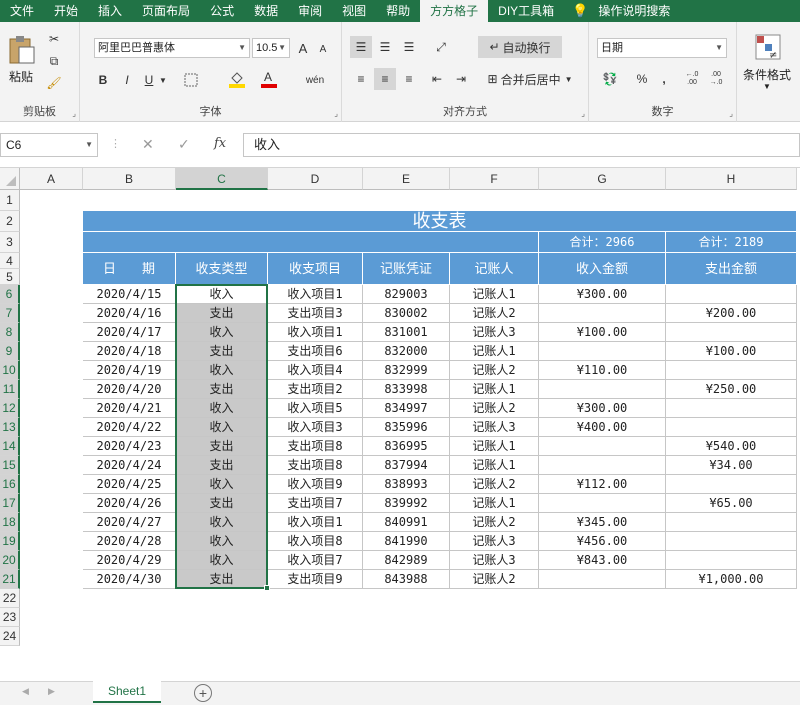 The image size is (800, 705). What do you see at coordinates (10, 408) in the screenshot?
I see `row-header-12: 12` at bounding box center [10, 408].